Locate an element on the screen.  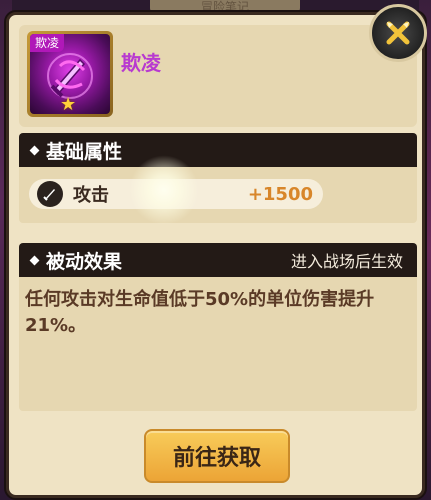
item-icon-background: 欺凌 ★ is located at coordinates (70, 74).